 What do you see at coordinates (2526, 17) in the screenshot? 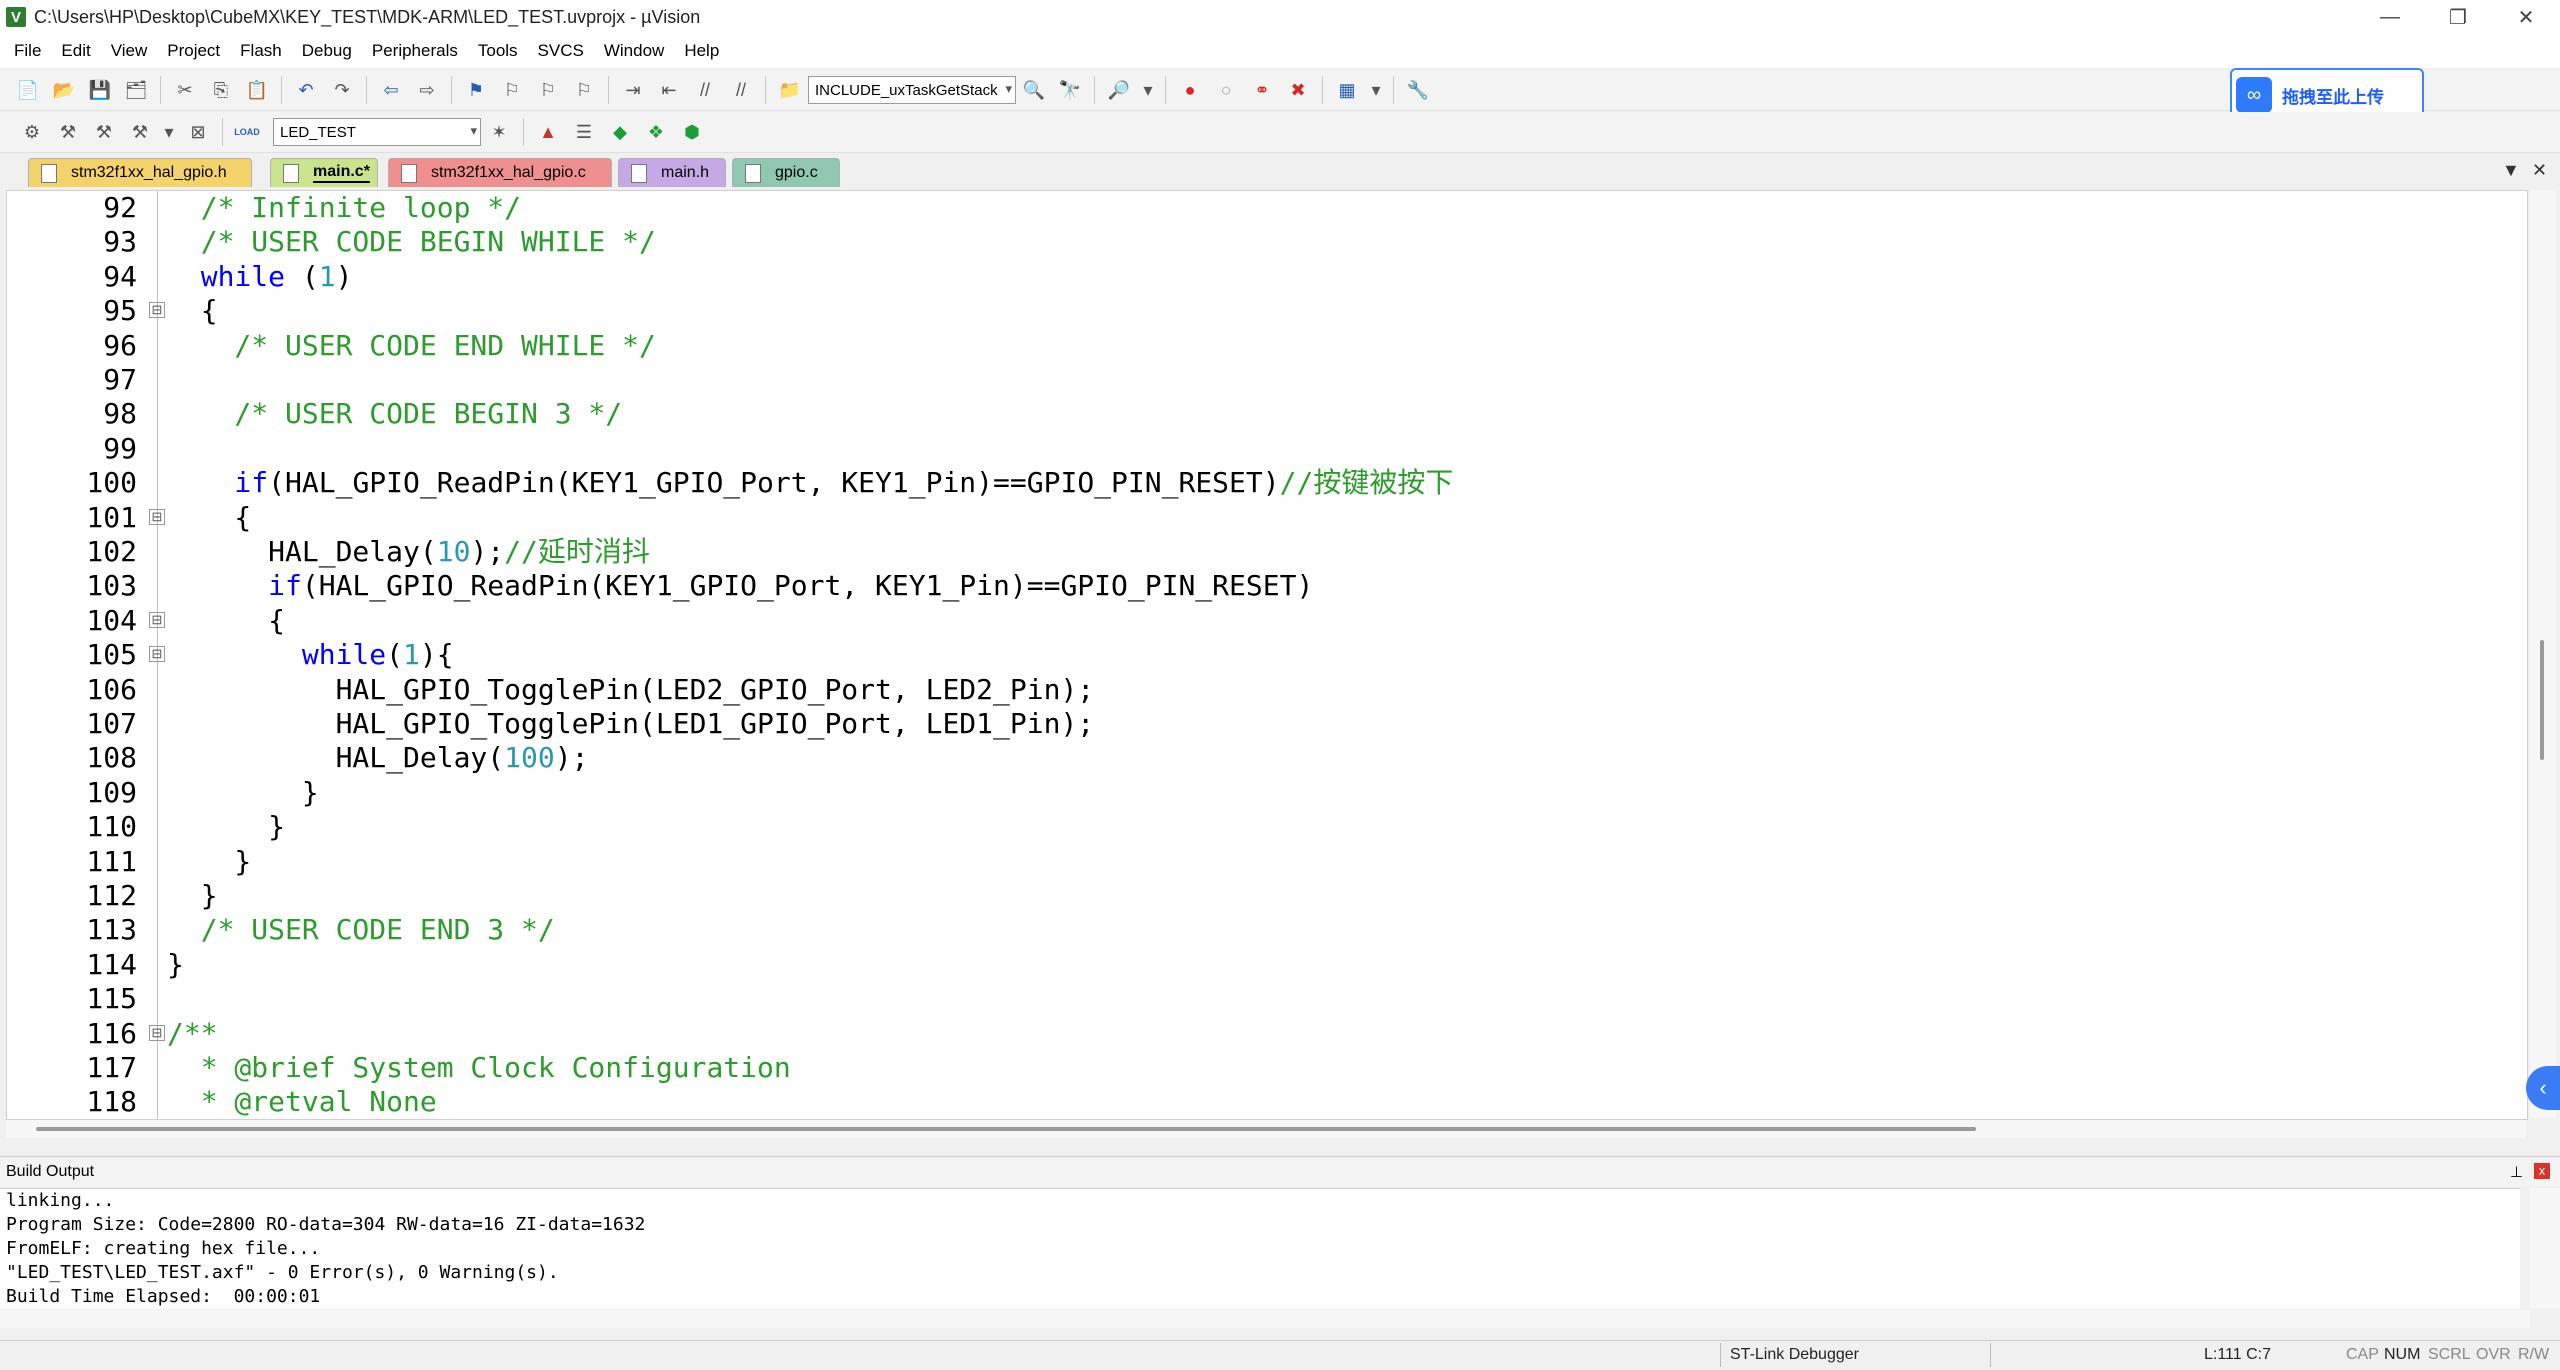
I see `close-button: ✕` at bounding box center [2526, 17].